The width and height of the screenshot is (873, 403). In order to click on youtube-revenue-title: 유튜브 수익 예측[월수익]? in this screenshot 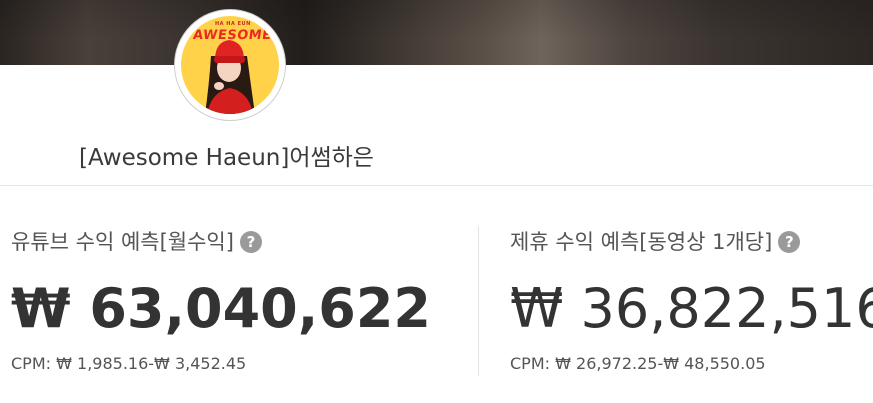, I will do `click(136, 241)`.